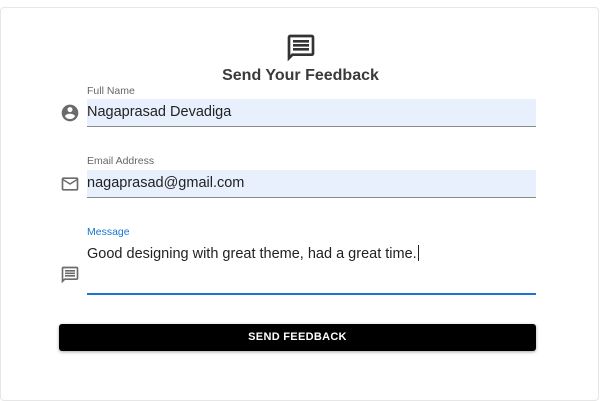 This screenshot has width=602, height=401. I want to click on account-circle-icon, so click(70, 113).